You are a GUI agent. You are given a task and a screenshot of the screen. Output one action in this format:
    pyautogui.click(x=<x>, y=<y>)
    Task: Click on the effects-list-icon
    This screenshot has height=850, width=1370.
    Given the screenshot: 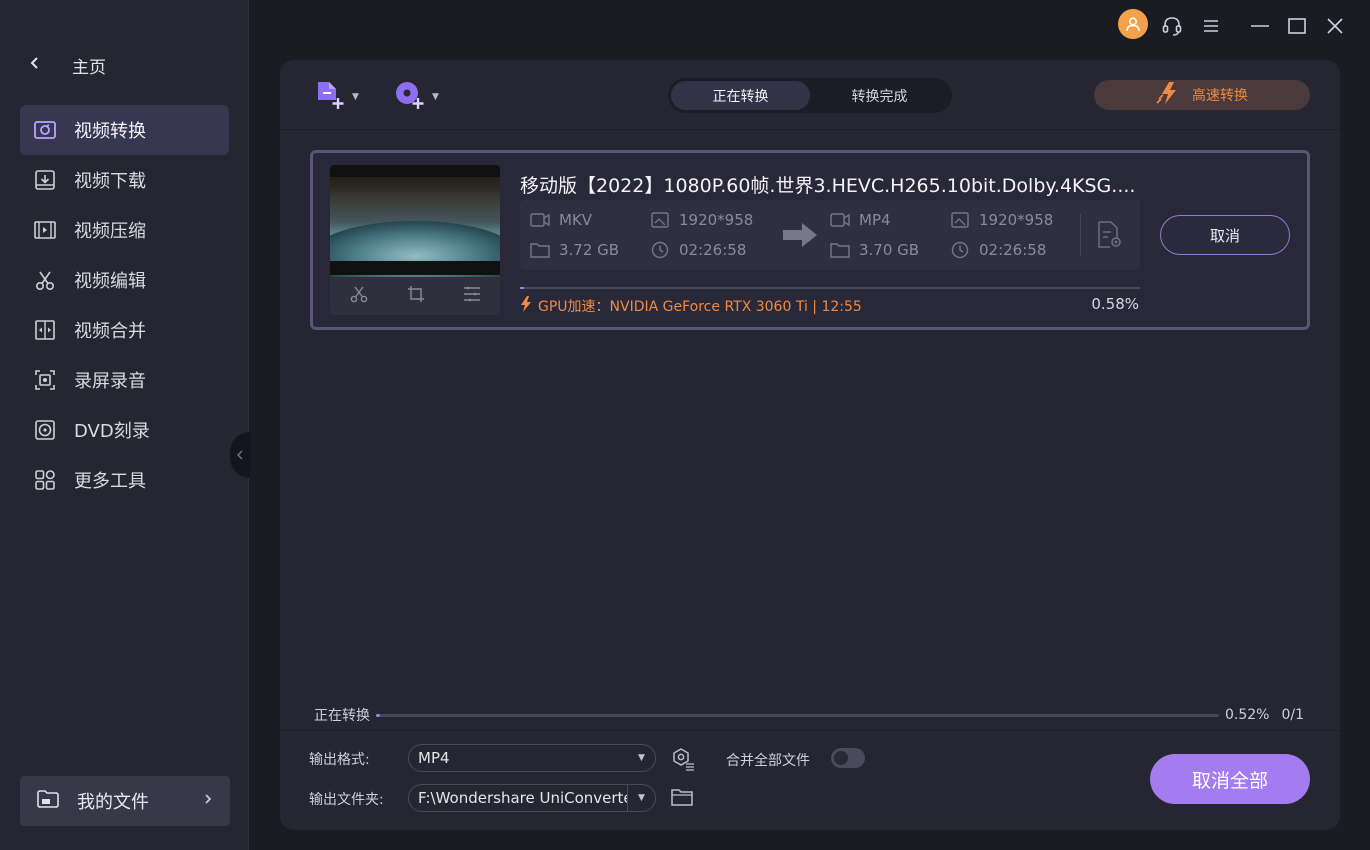 What is the action you would take?
    pyautogui.click(x=472, y=296)
    